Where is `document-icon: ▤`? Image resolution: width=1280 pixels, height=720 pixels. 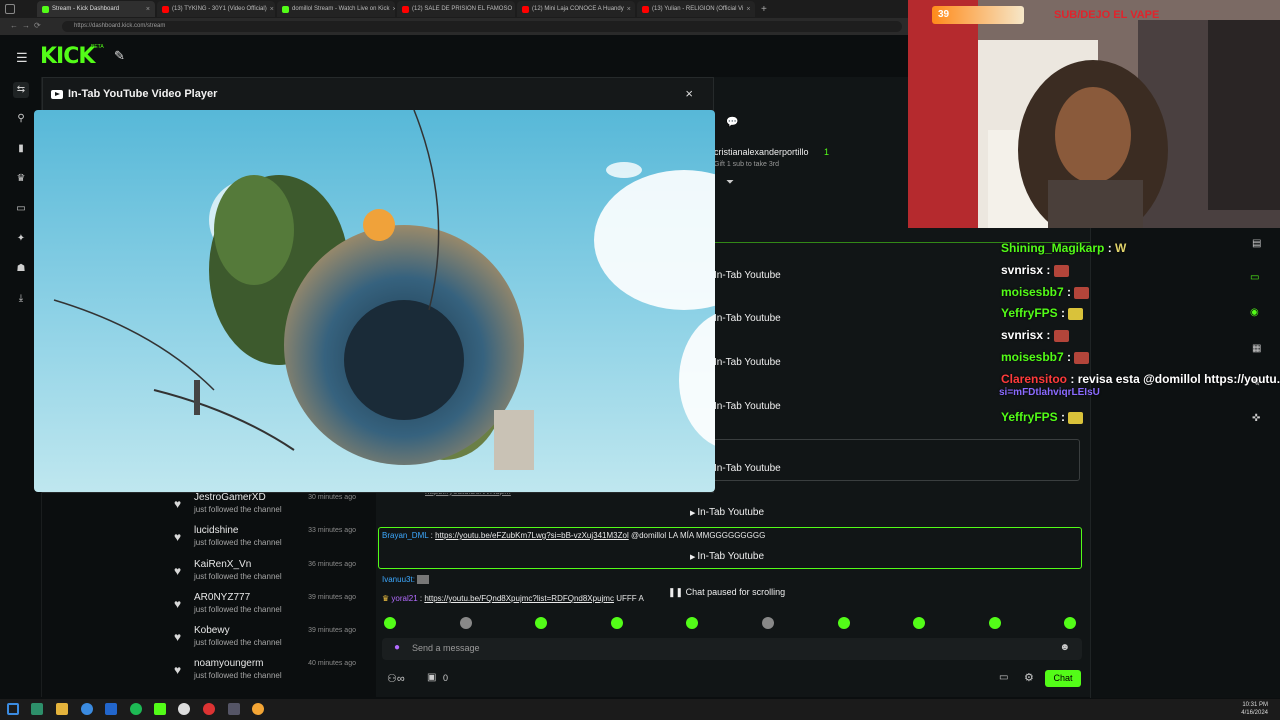
document-icon: ▤ is located at coordinates (1256, 243).